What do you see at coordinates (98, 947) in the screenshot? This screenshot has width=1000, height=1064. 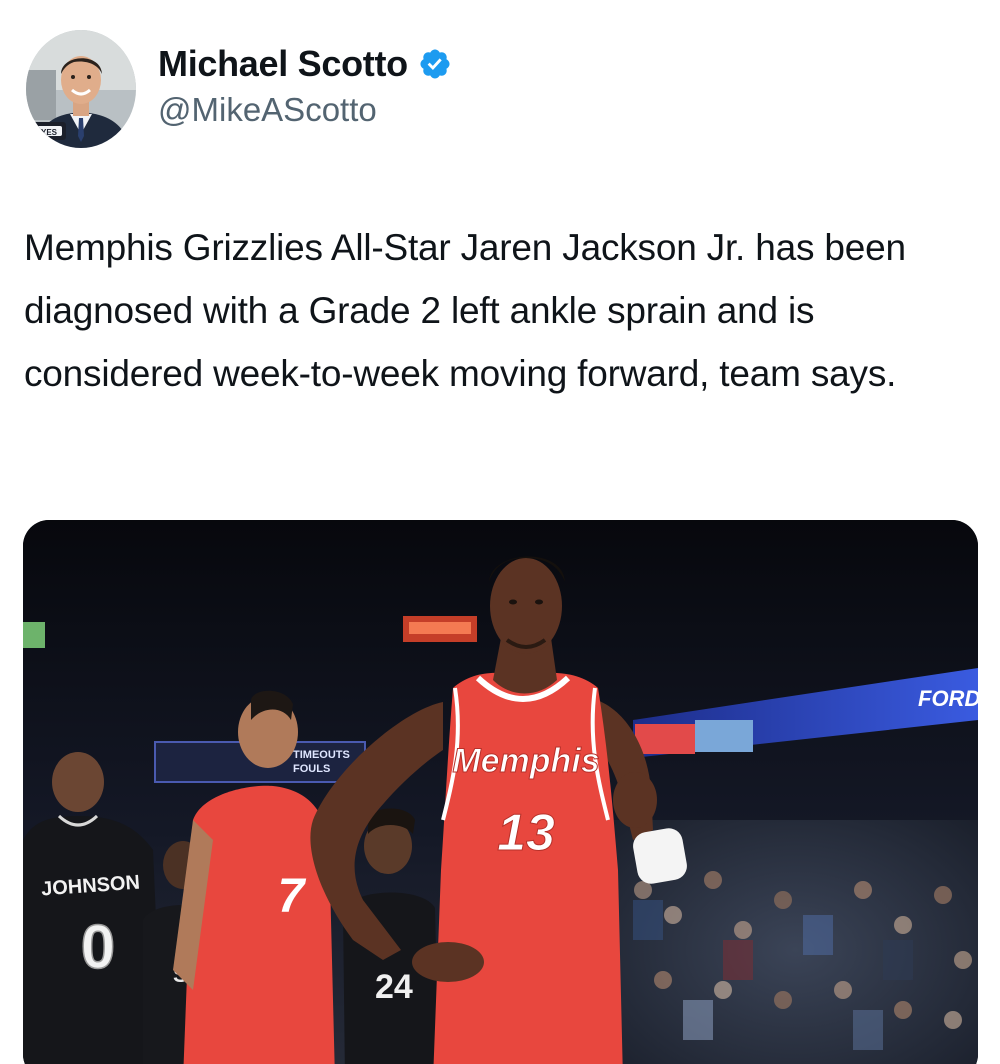 I see `opponent-number-text: 0` at bounding box center [98, 947].